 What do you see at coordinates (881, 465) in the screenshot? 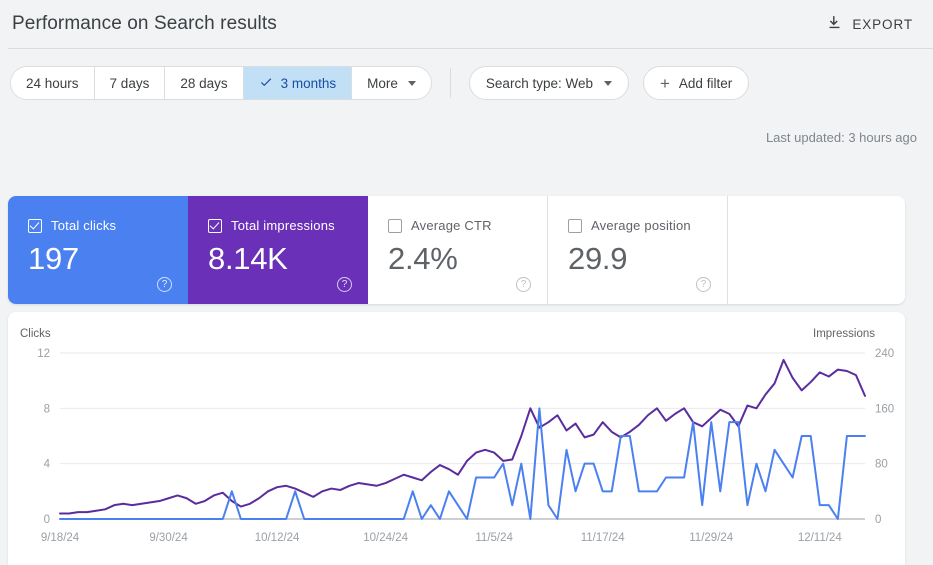
I see `y2-axis-tick-label: 80` at bounding box center [881, 465].